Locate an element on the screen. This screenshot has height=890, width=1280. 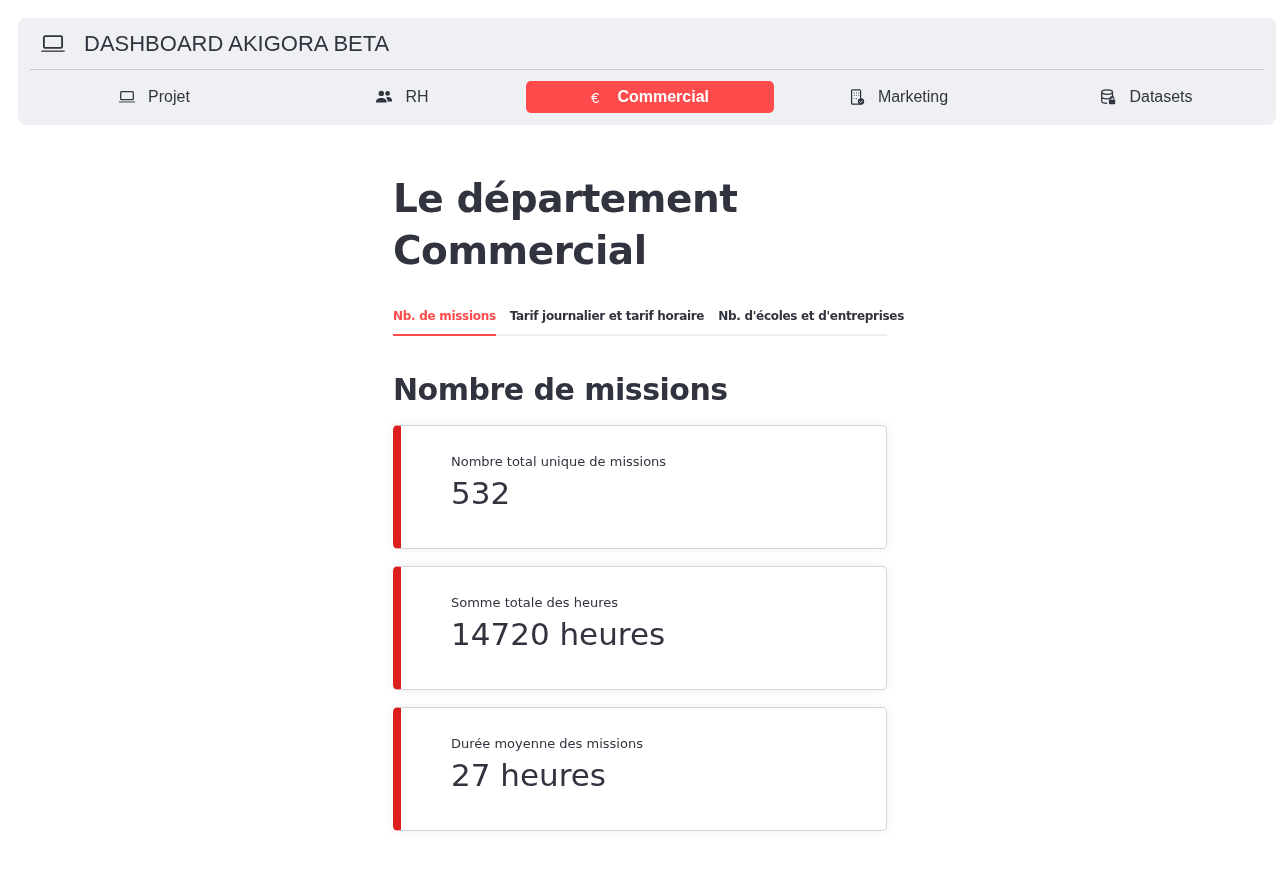
tab: Nb. d'écoles et d'entreprises is located at coordinates (811, 319).